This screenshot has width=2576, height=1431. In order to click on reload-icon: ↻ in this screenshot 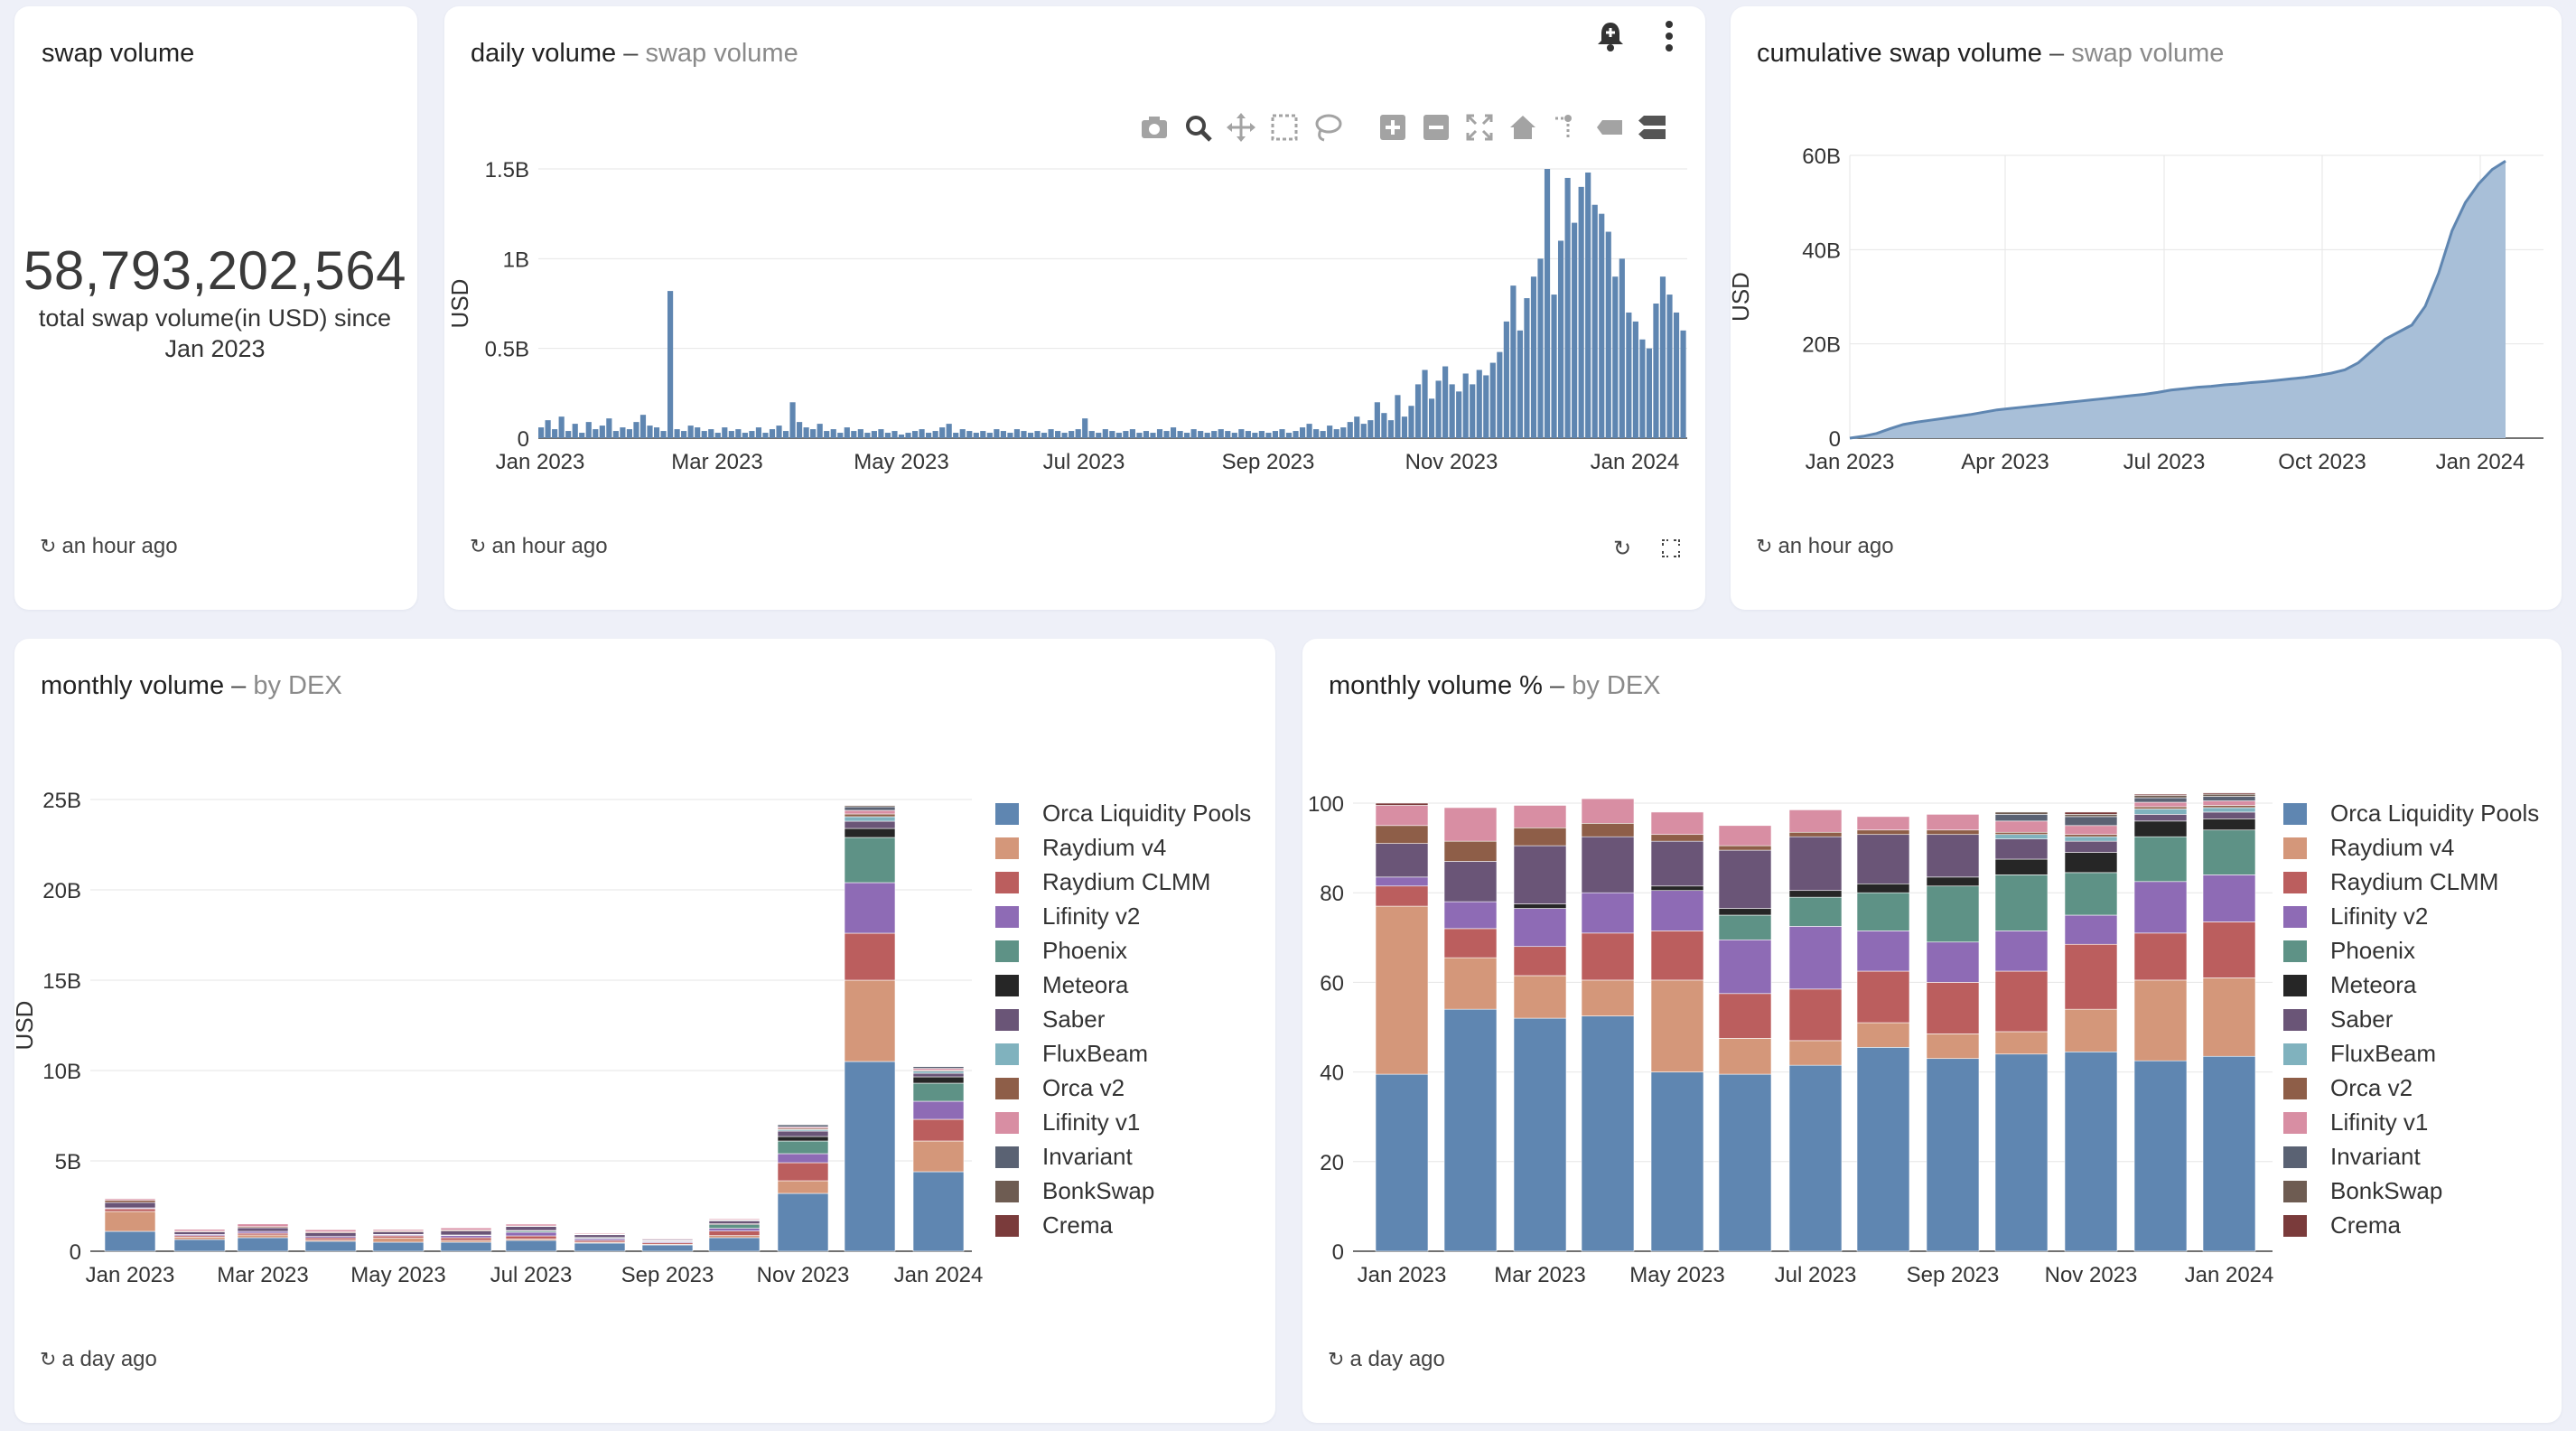, I will do `click(1622, 549)`.